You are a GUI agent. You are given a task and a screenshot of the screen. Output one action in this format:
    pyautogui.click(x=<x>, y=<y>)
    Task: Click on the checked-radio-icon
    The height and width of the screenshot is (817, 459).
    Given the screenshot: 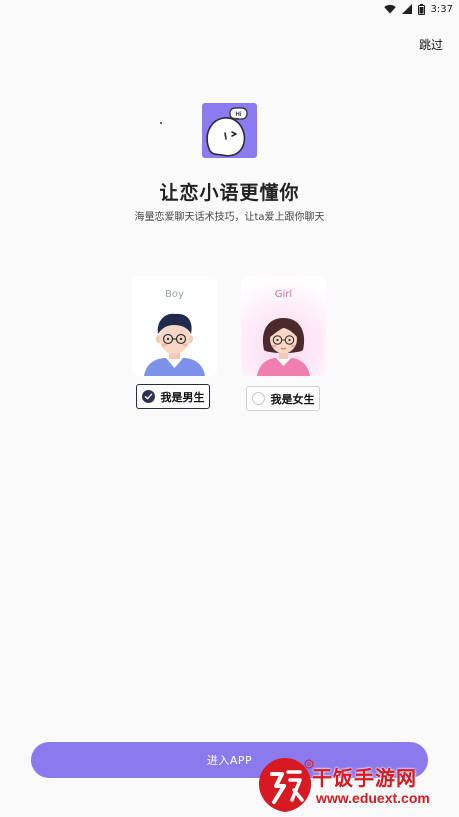 What is the action you would take?
    pyautogui.click(x=148, y=396)
    